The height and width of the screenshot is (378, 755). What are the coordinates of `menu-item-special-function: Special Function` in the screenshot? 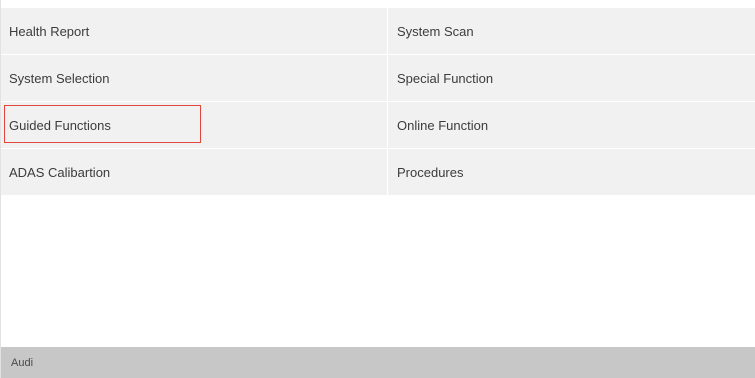 It's located at (571, 78).